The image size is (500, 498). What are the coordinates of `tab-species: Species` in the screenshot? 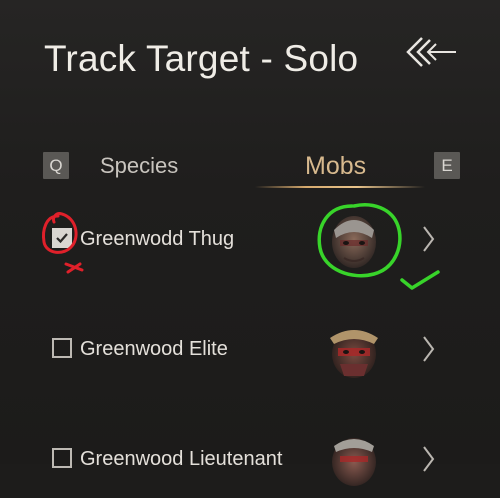 It's located at (139, 166).